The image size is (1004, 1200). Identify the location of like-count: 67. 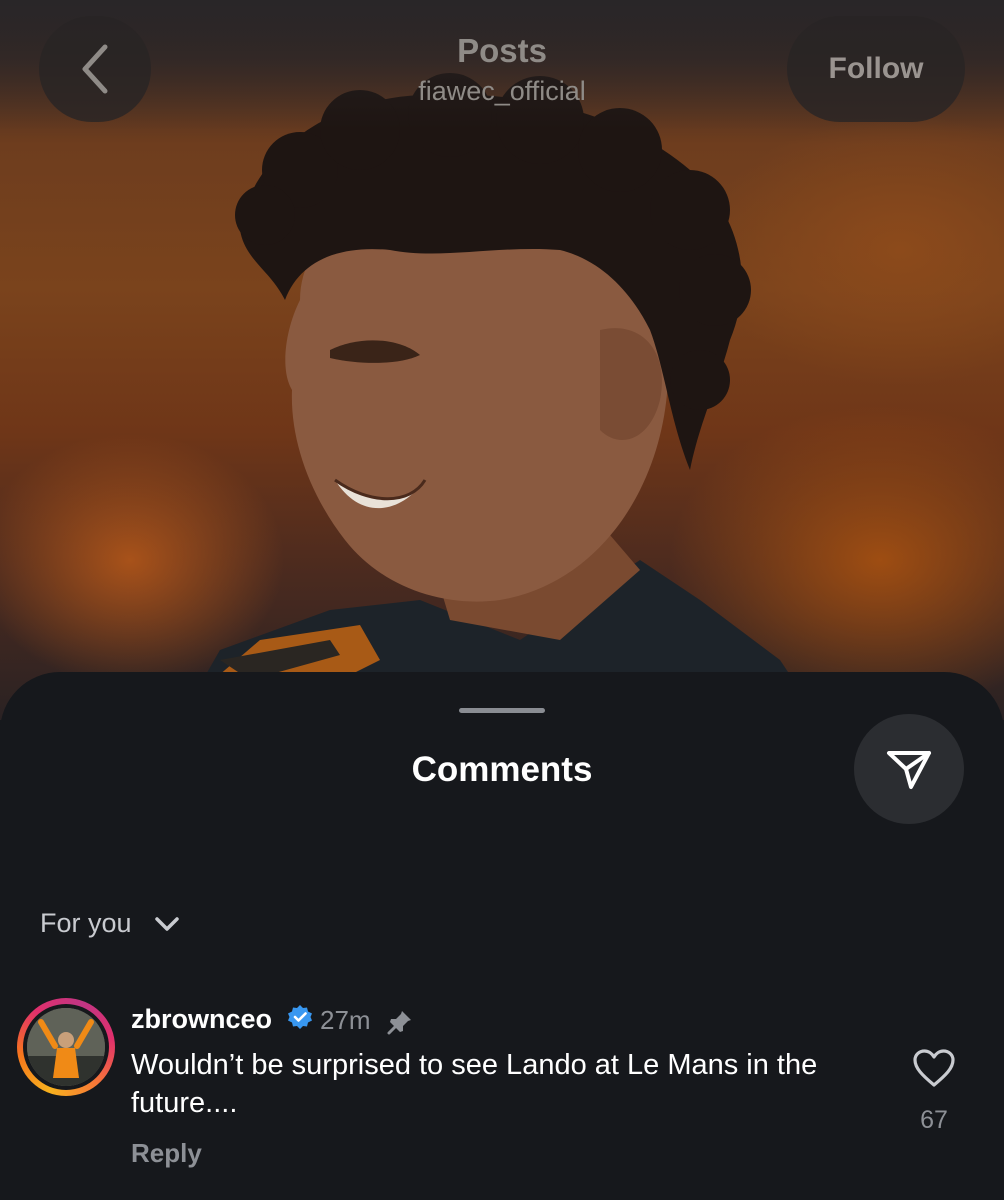
(934, 1120).